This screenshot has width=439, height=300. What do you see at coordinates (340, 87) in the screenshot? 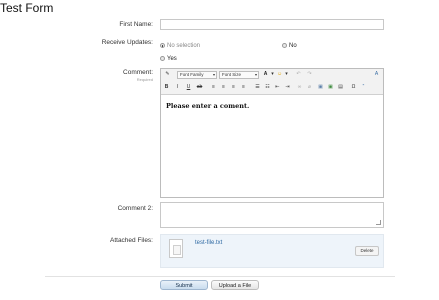
I see `film-icon: ▤` at bounding box center [340, 87].